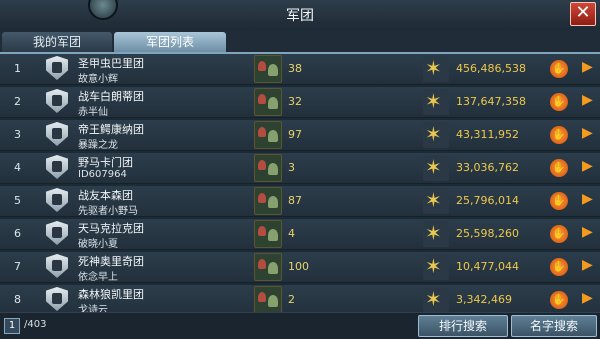 This screenshot has height=339, width=600. I want to click on member-count: 38, so click(295, 68).